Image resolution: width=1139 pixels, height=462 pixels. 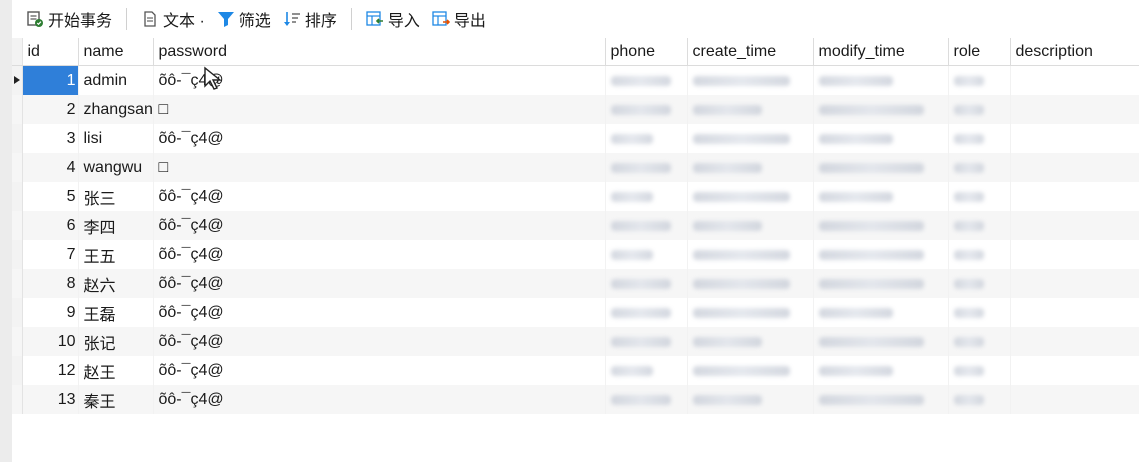 I want to click on table-row: 1 admin õô-¯ç4@, so click(x=575, y=80).